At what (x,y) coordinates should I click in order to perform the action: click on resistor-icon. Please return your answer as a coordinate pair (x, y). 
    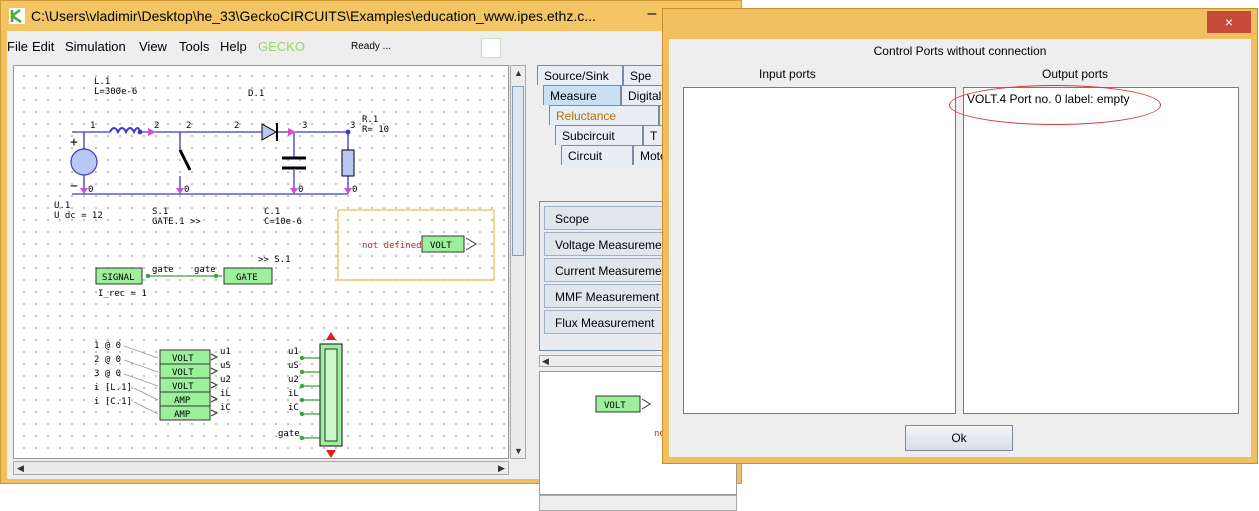
    Looking at the image, I should click on (348, 163).